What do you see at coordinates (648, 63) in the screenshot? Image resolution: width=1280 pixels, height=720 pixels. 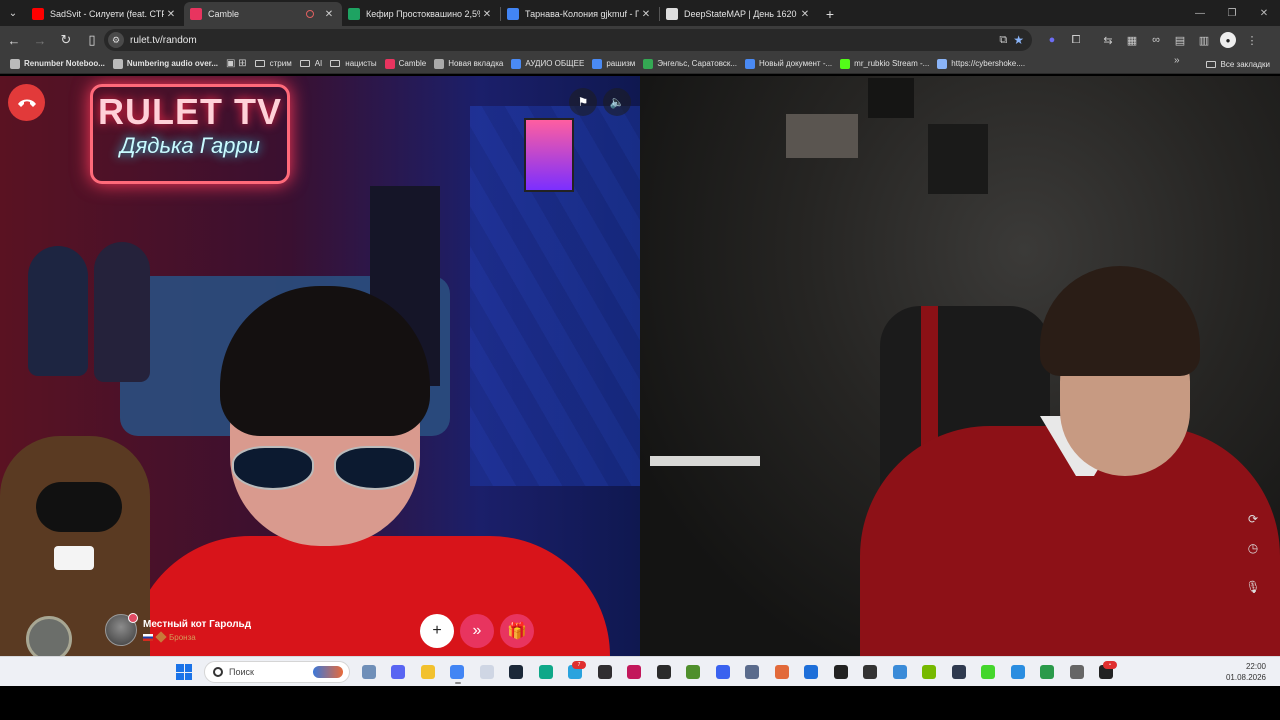 I see `bookmark-favicon-icon` at bounding box center [648, 63].